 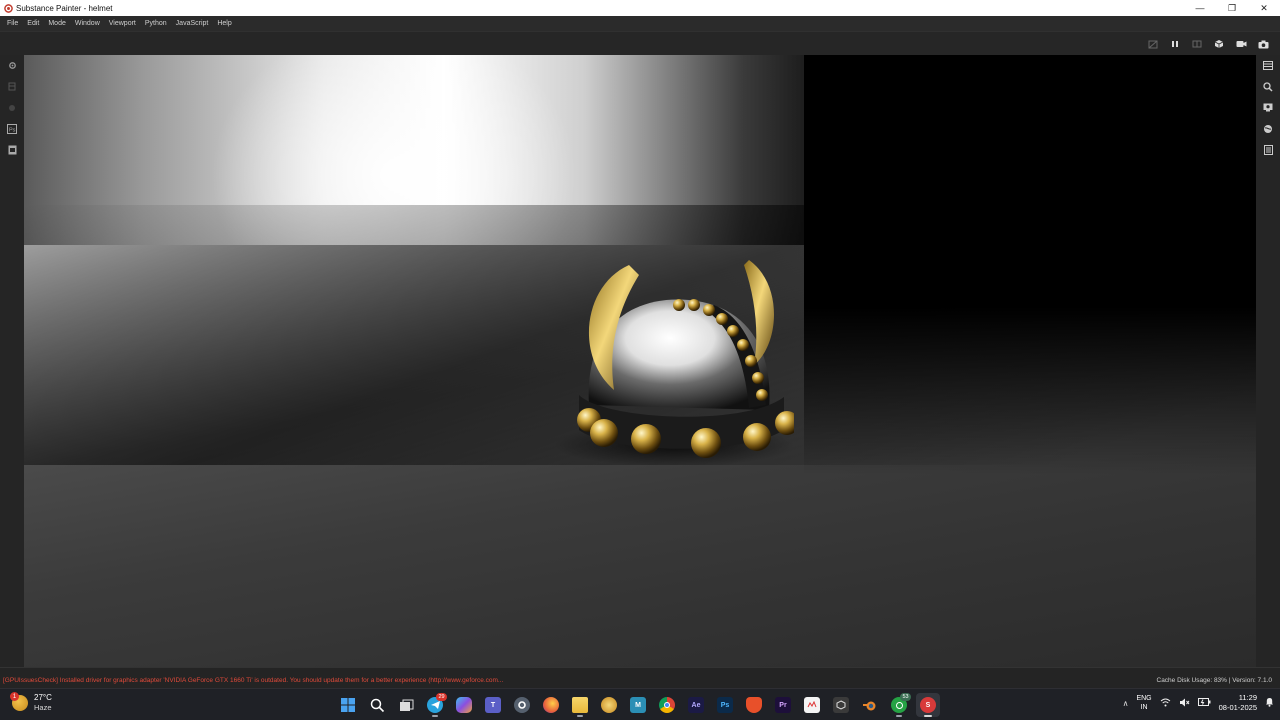 I want to click on substance-painter-icon: S, so click(x=928, y=705).